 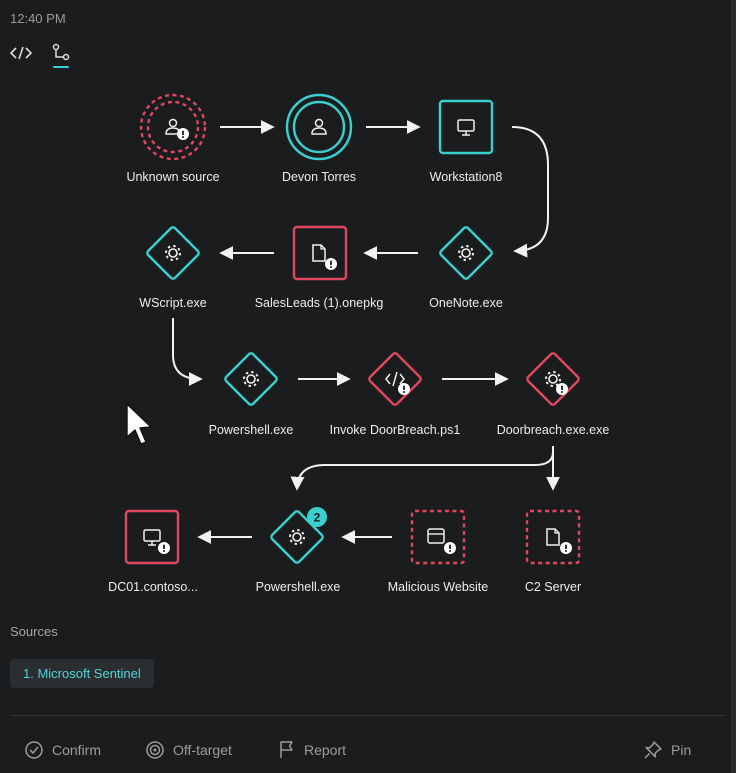 What do you see at coordinates (317, 518) in the screenshot?
I see `count-badge-text: 2` at bounding box center [317, 518].